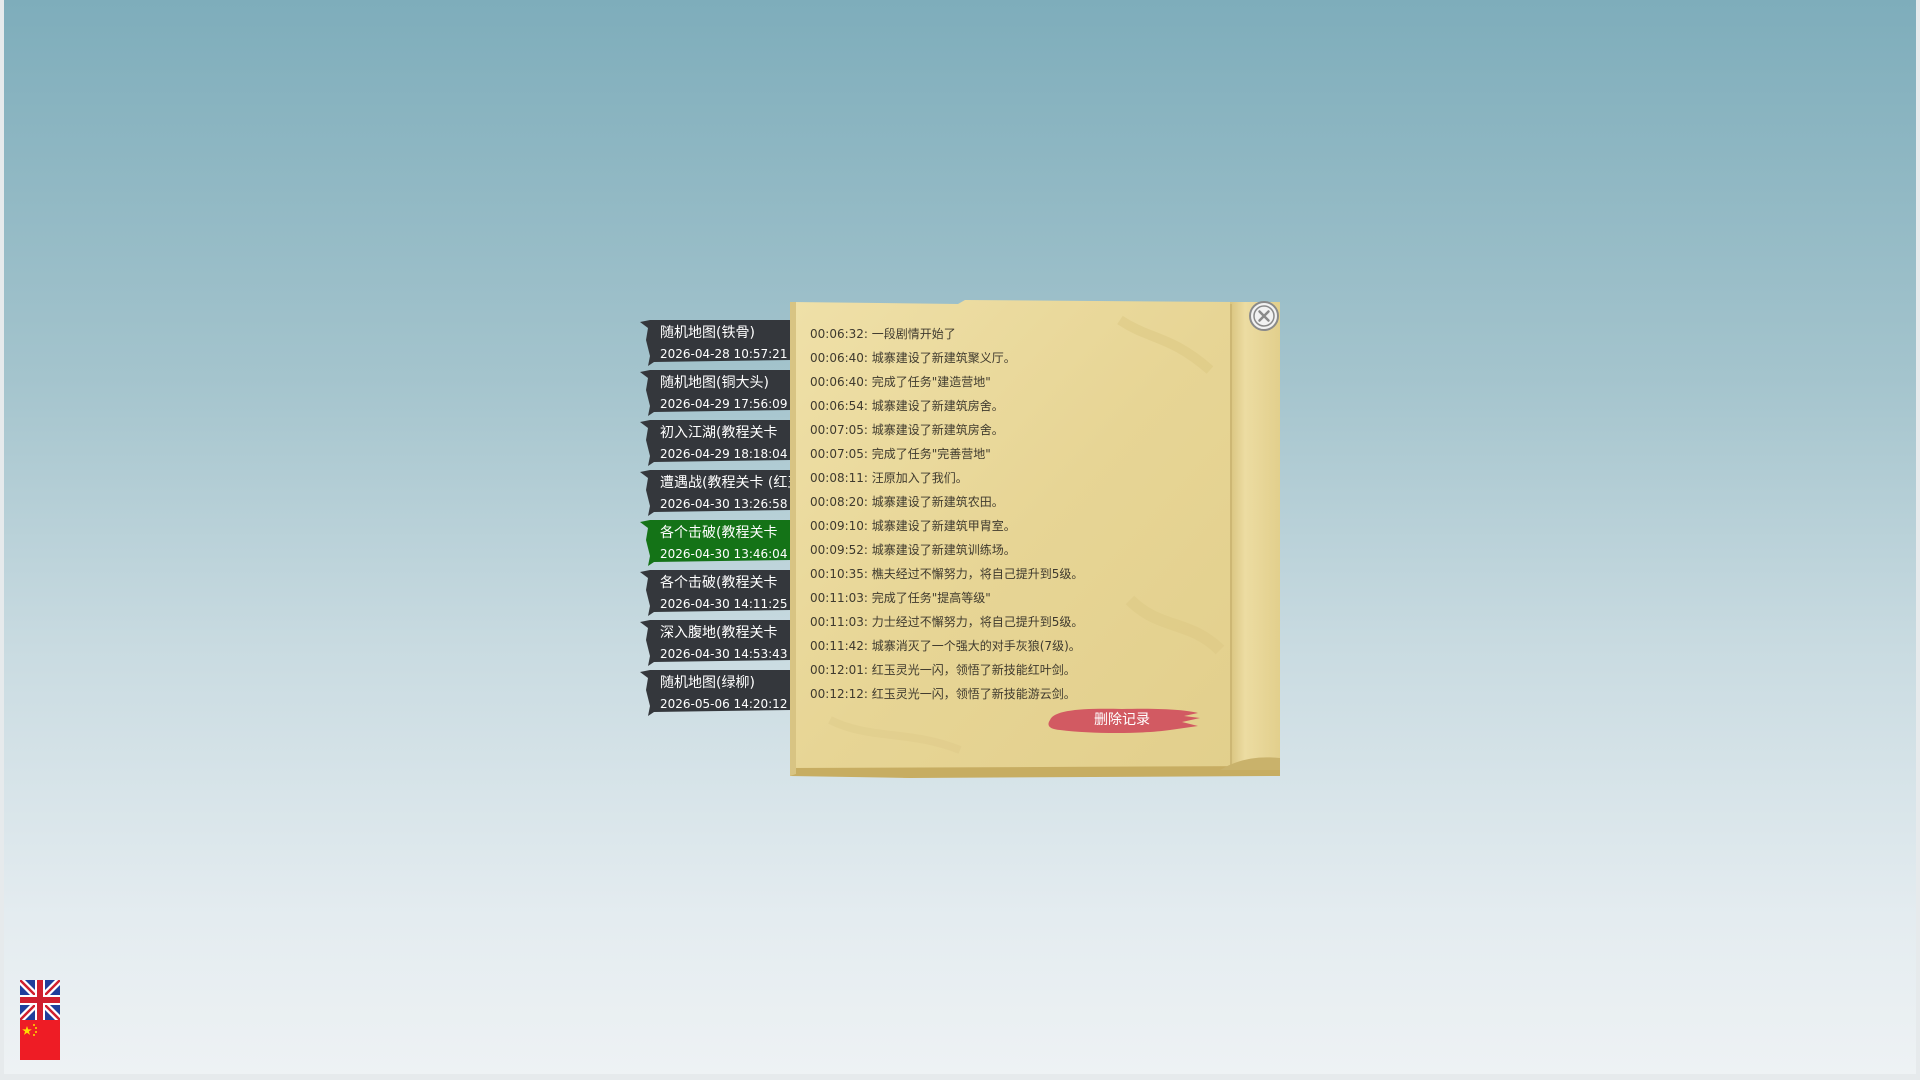  Describe the element at coordinates (913, 358) in the screenshot. I see `log-entry: 00:06:40: 城寨建设了新建筑聚义厅。` at that location.